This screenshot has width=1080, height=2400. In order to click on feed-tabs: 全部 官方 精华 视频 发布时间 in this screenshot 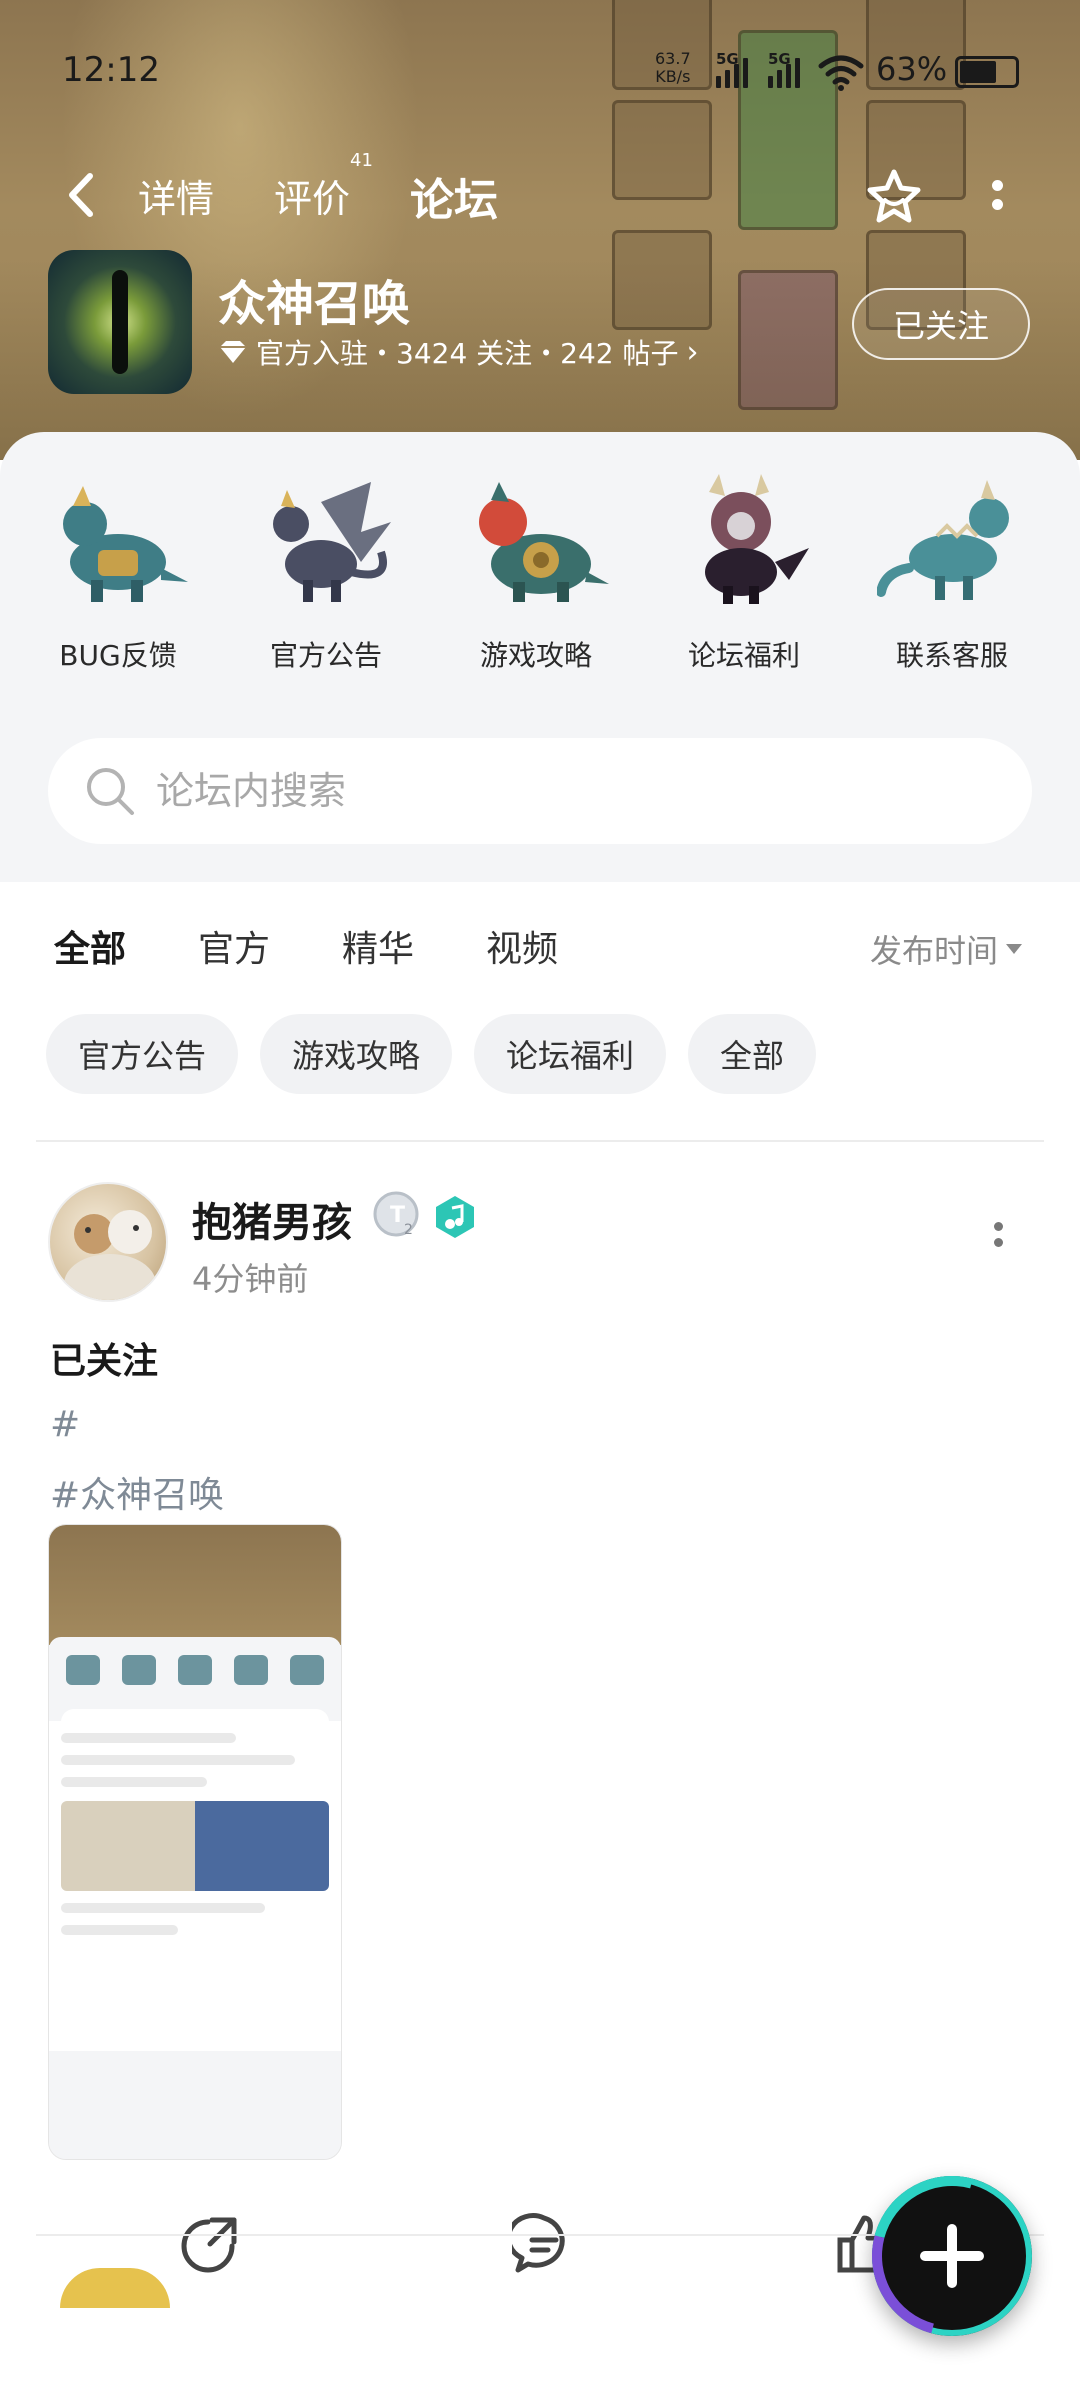, I will do `click(540, 952)`.